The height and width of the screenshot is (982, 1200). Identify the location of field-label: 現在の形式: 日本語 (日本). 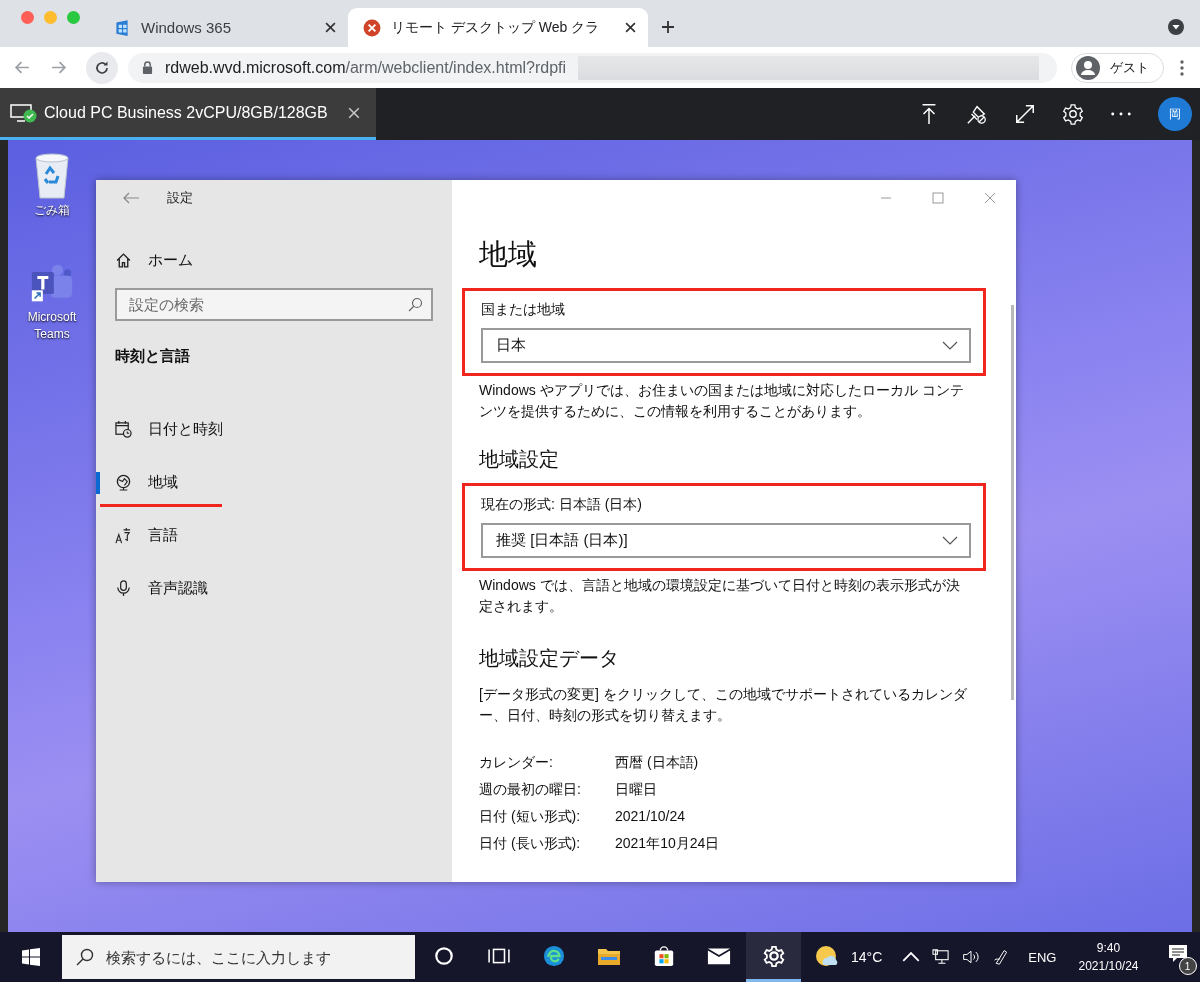
(562, 505).